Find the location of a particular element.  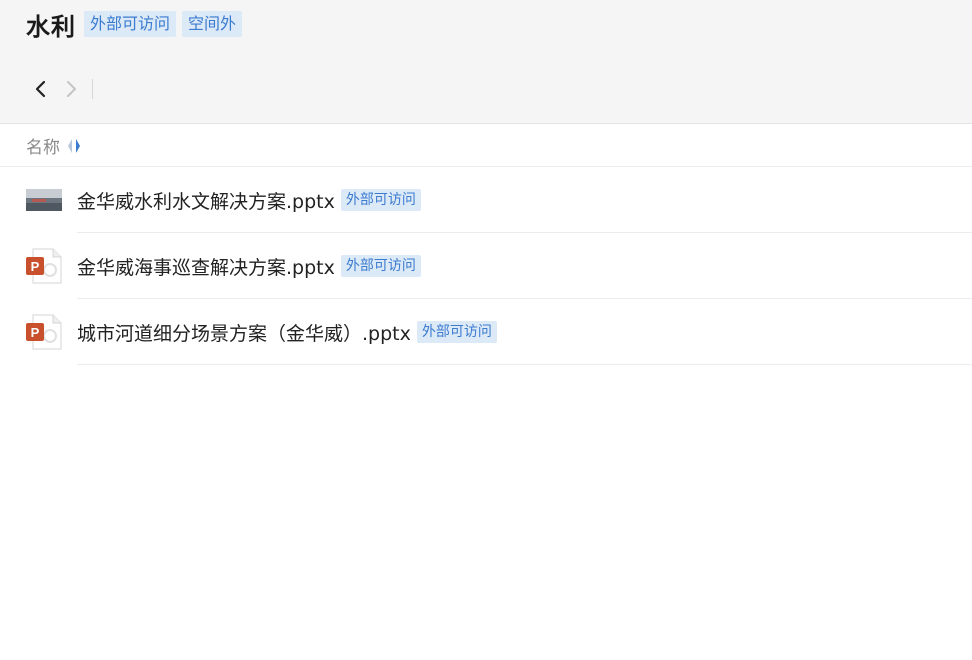

folder-title: 水利 is located at coordinates (51, 26).